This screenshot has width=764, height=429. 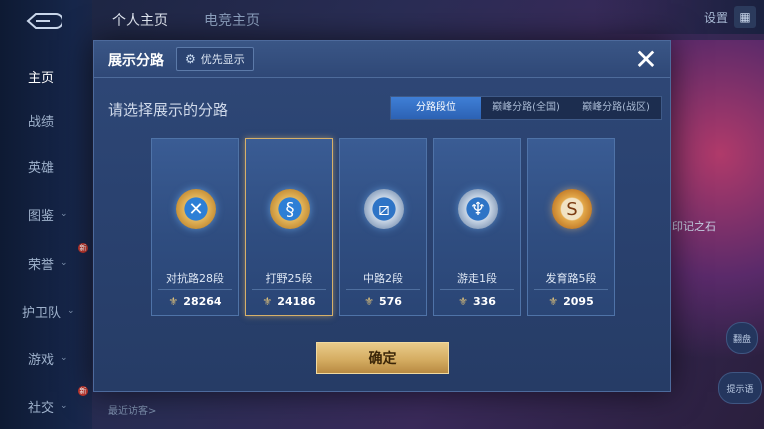 What do you see at coordinates (136, 61) in the screenshot?
I see `dialog-title: 展示分路` at bounding box center [136, 61].